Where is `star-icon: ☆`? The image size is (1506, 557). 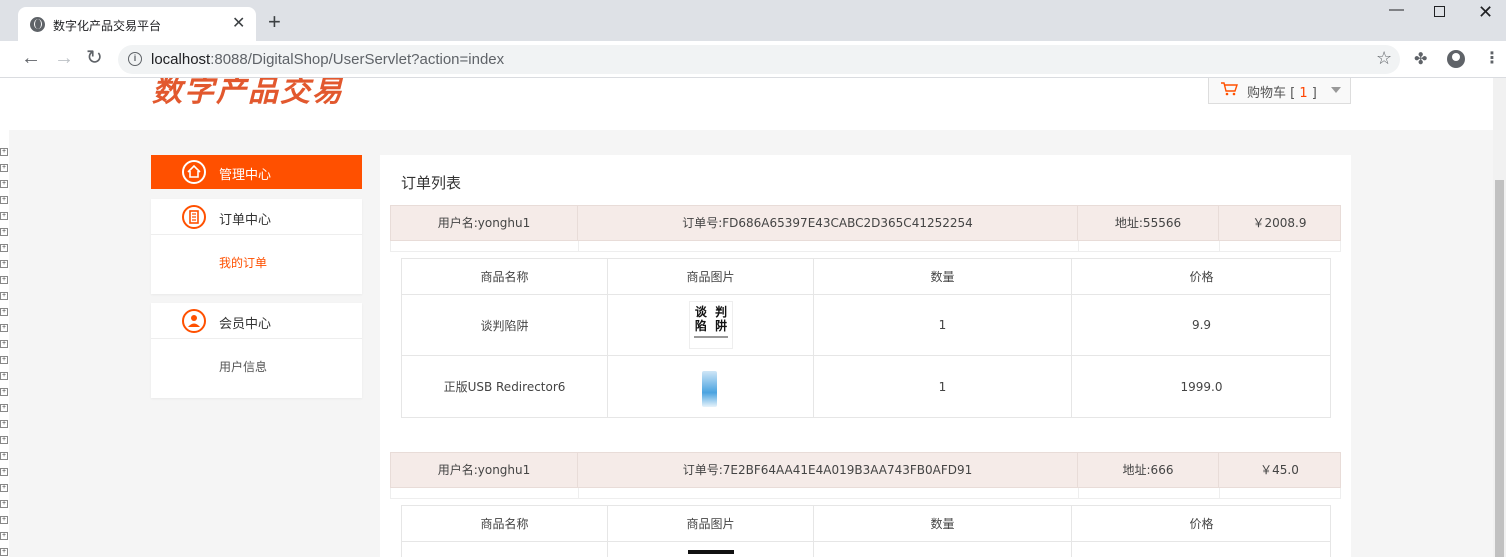
star-icon: ☆ is located at coordinates (1384, 58).